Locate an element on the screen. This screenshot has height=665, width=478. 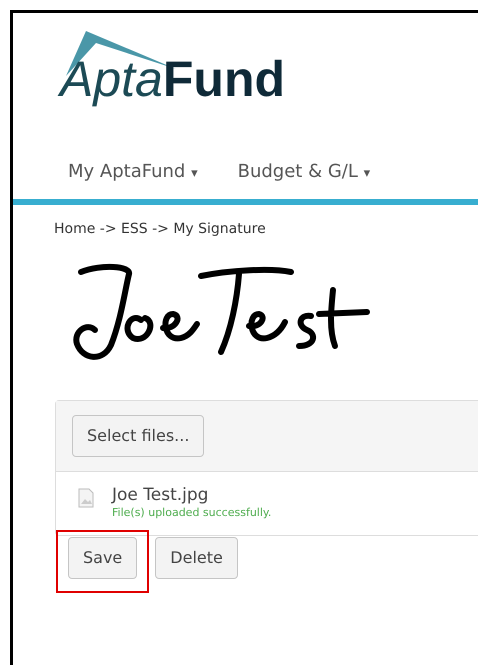
nav-menu: Budget & G/L ▾ is located at coordinates (304, 171).